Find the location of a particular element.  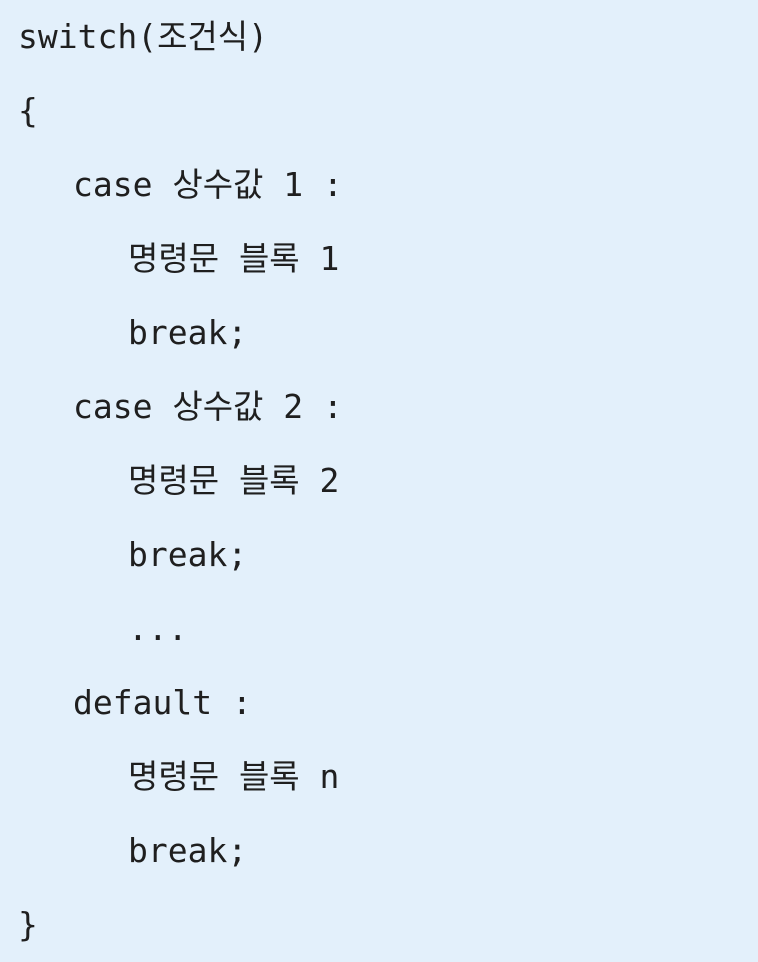

code-line-break-n: break; is located at coordinates (188, 850).